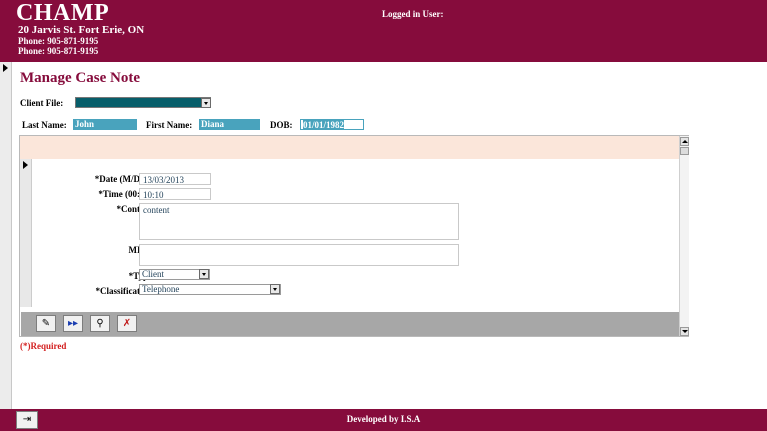  Describe the element at coordinates (58, 51) in the screenshot. I see `org-phone-2: Phone: 905-871-9195` at that location.